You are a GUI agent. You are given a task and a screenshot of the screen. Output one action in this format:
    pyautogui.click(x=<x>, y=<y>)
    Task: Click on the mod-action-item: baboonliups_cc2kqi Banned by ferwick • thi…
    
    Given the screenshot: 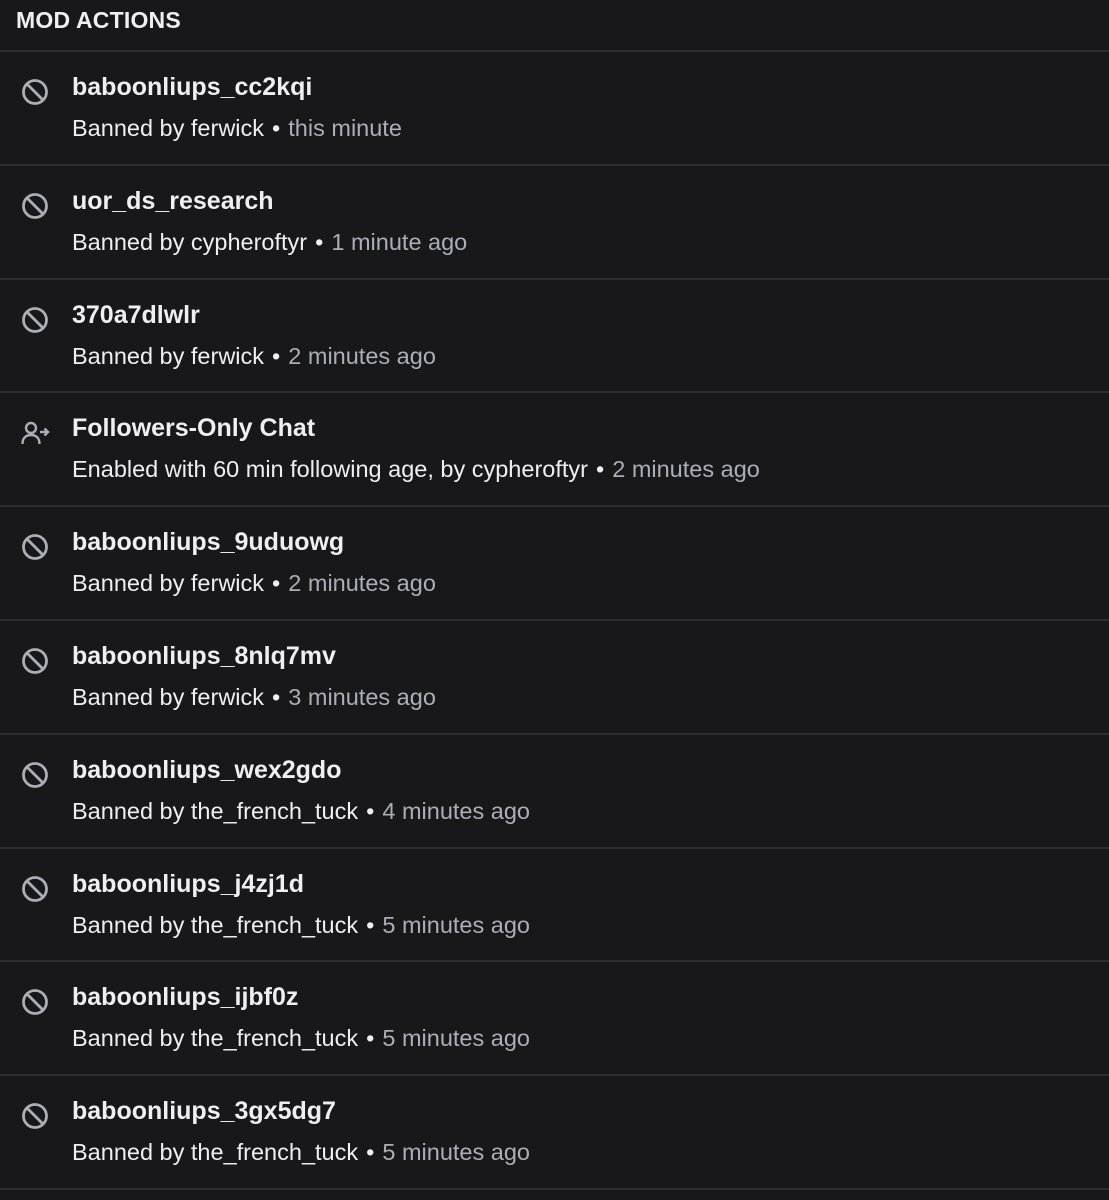 What is the action you would take?
    pyautogui.click(x=554, y=109)
    